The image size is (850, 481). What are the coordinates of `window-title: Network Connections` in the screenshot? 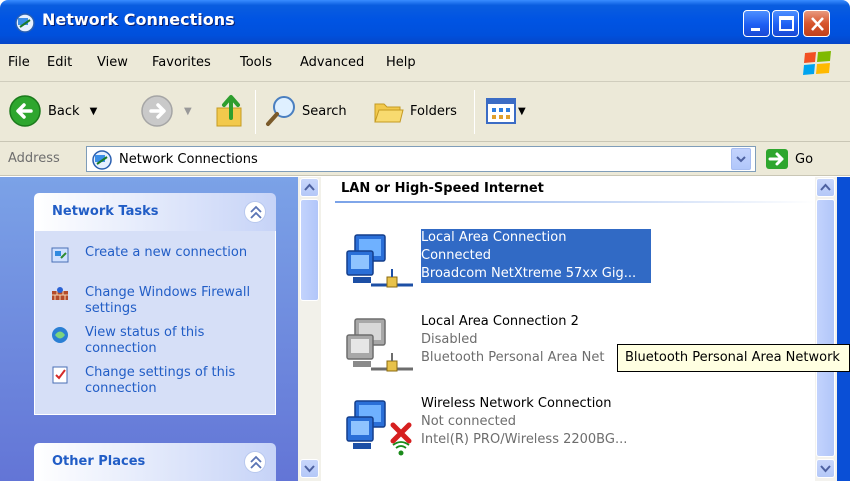 It's located at (138, 19).